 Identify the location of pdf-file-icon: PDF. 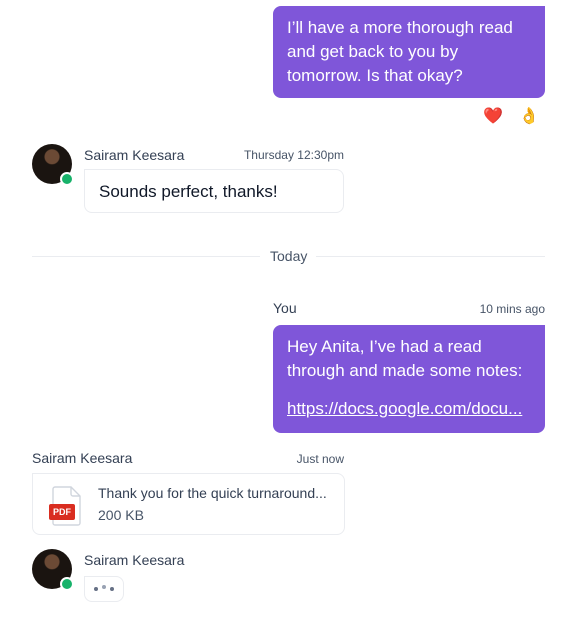
(65, 506).